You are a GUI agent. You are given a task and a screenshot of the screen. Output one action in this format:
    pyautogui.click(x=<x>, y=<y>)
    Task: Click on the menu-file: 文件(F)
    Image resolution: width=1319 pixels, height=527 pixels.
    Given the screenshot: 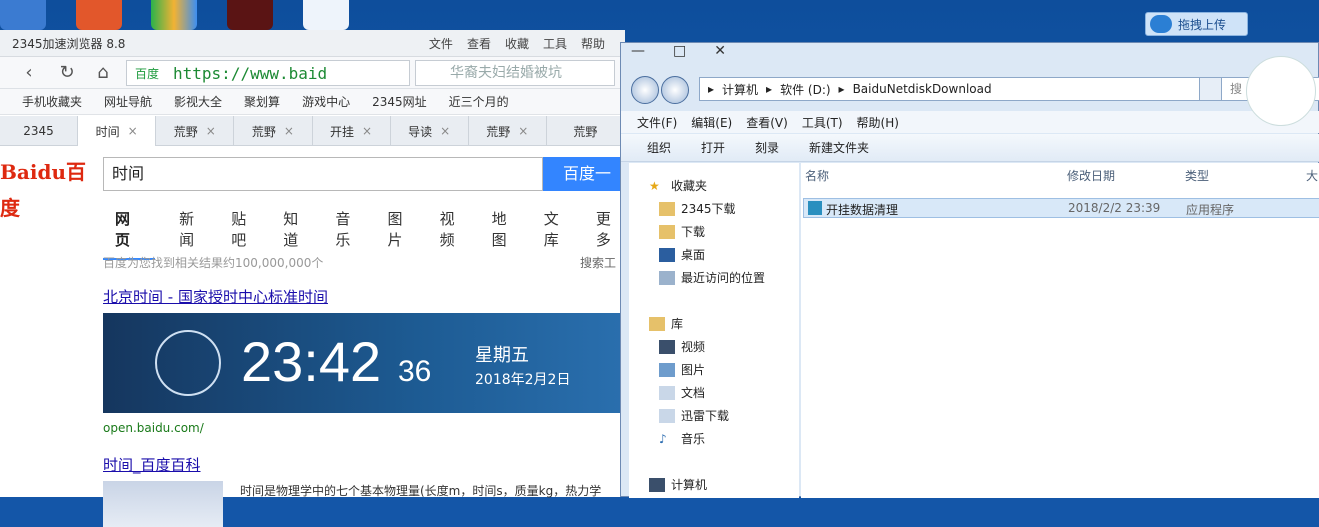 What is the action you would take?
    pyautogui.click(x=657, y=122)
    